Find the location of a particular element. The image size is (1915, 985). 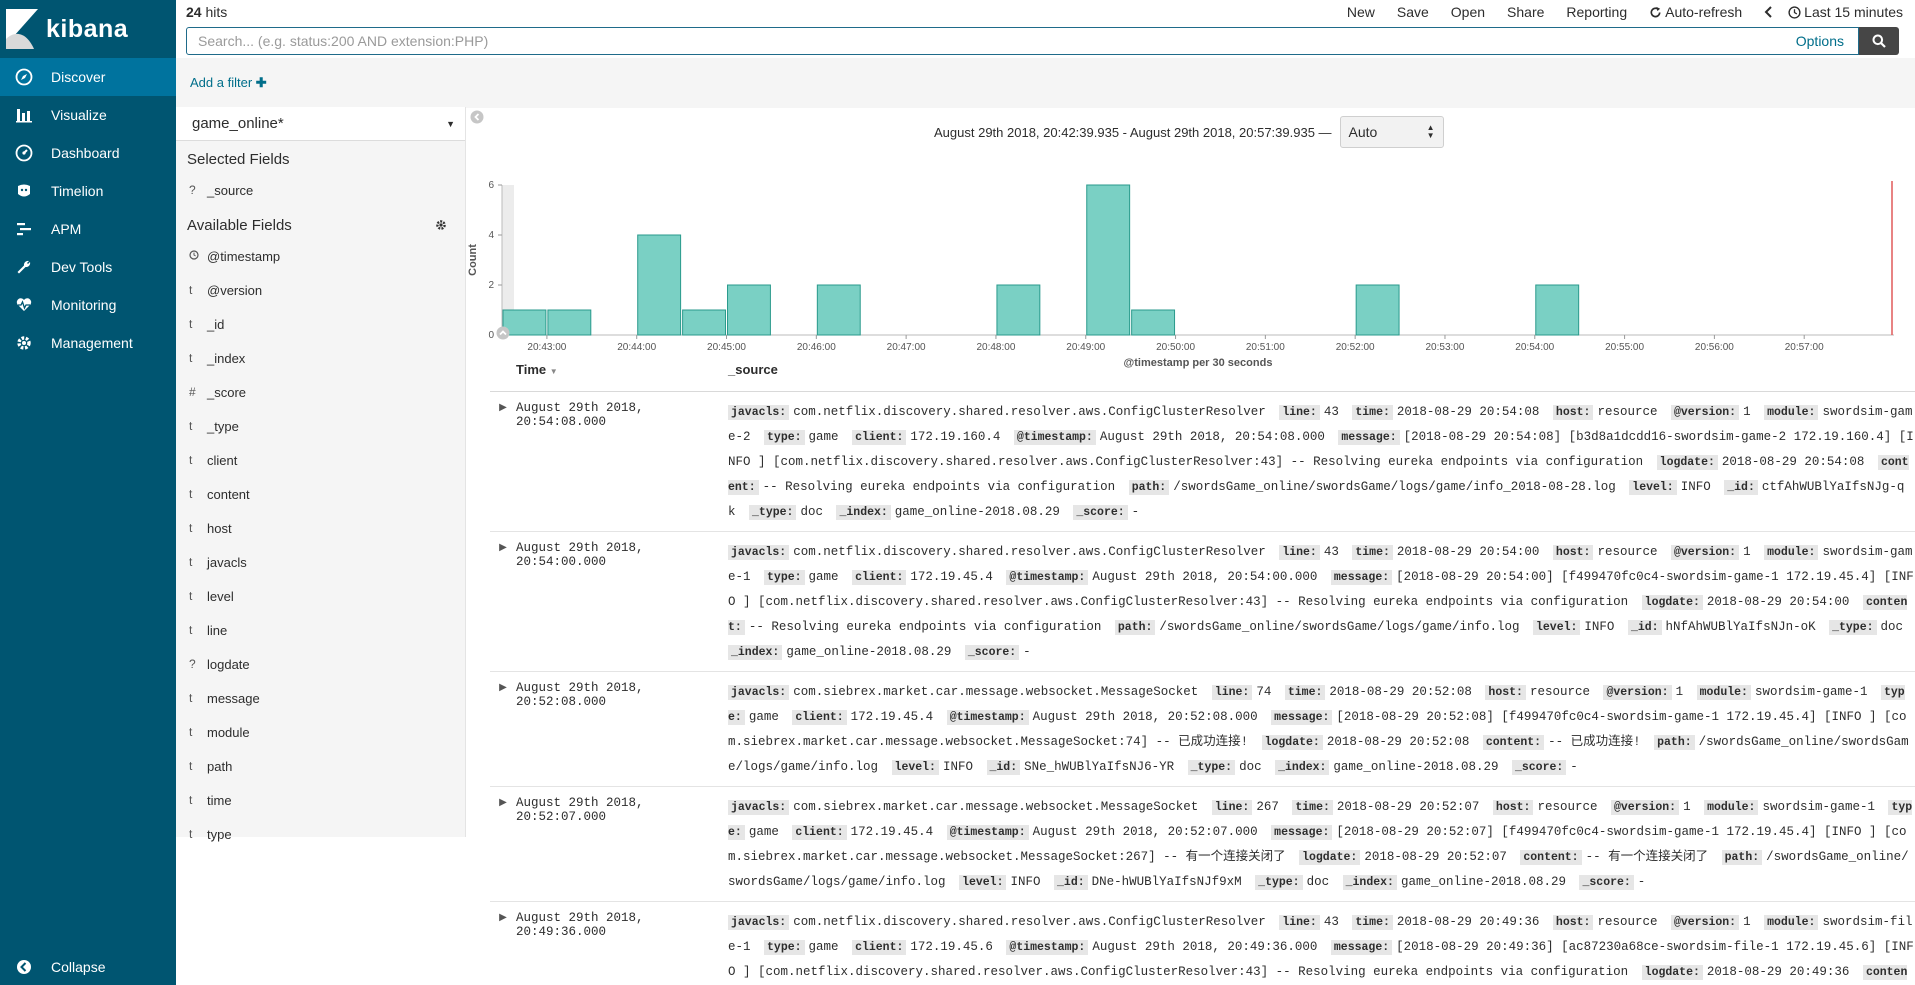

field-type: t type is located at coordinates (320, 834).